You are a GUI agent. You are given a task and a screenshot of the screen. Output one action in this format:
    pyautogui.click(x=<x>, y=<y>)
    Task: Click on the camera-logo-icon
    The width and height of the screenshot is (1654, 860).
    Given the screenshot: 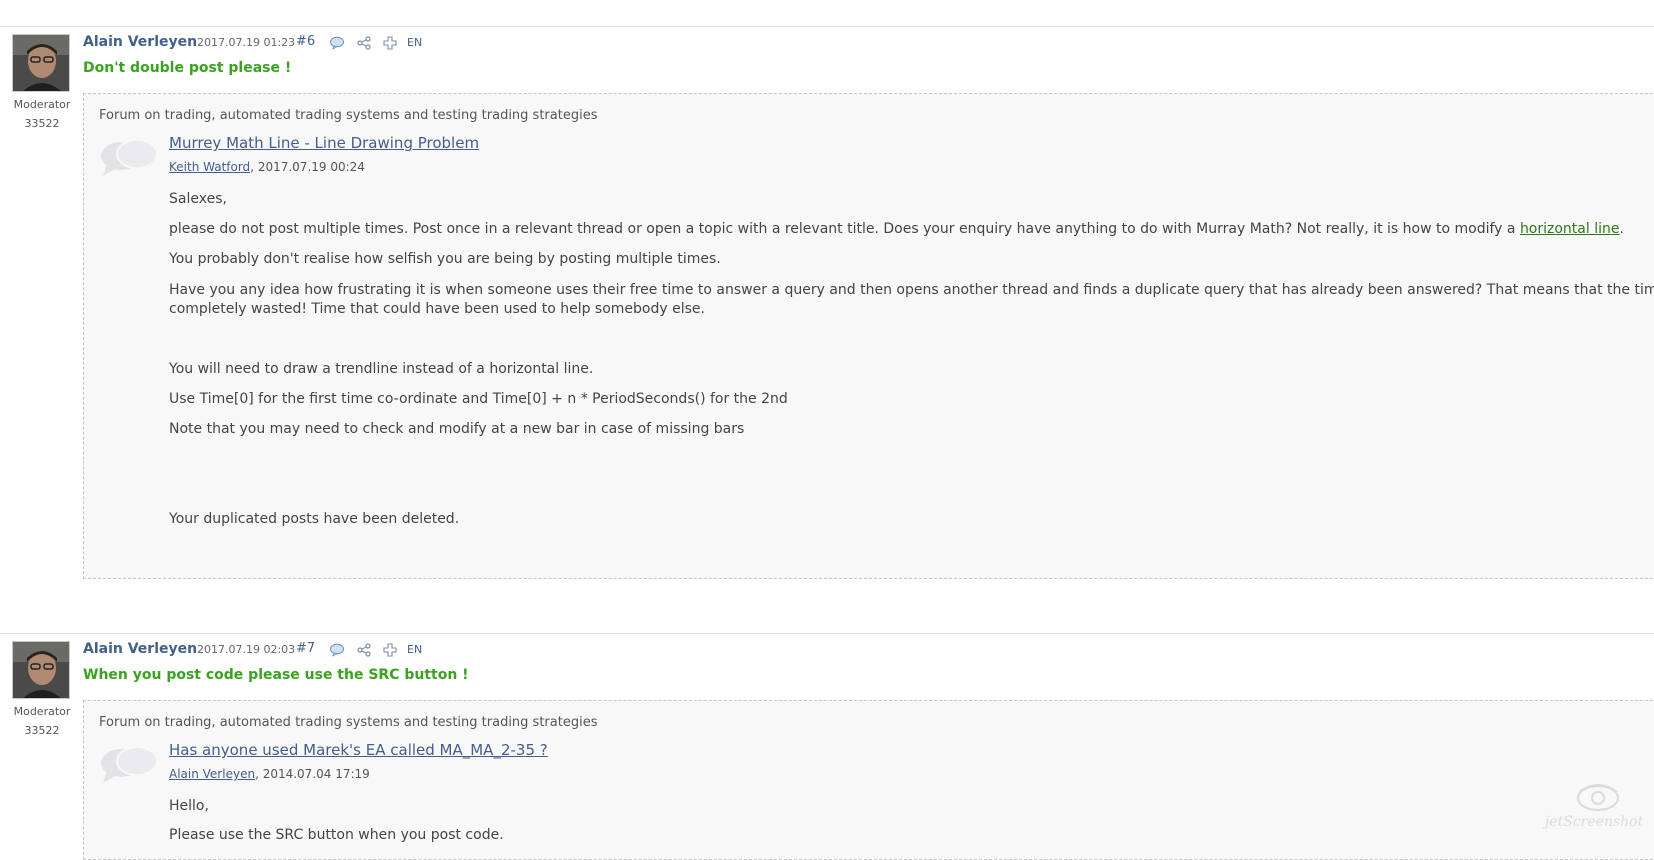 What is the action you would take?
    pyautogui.click(x=1598, y=797)
    